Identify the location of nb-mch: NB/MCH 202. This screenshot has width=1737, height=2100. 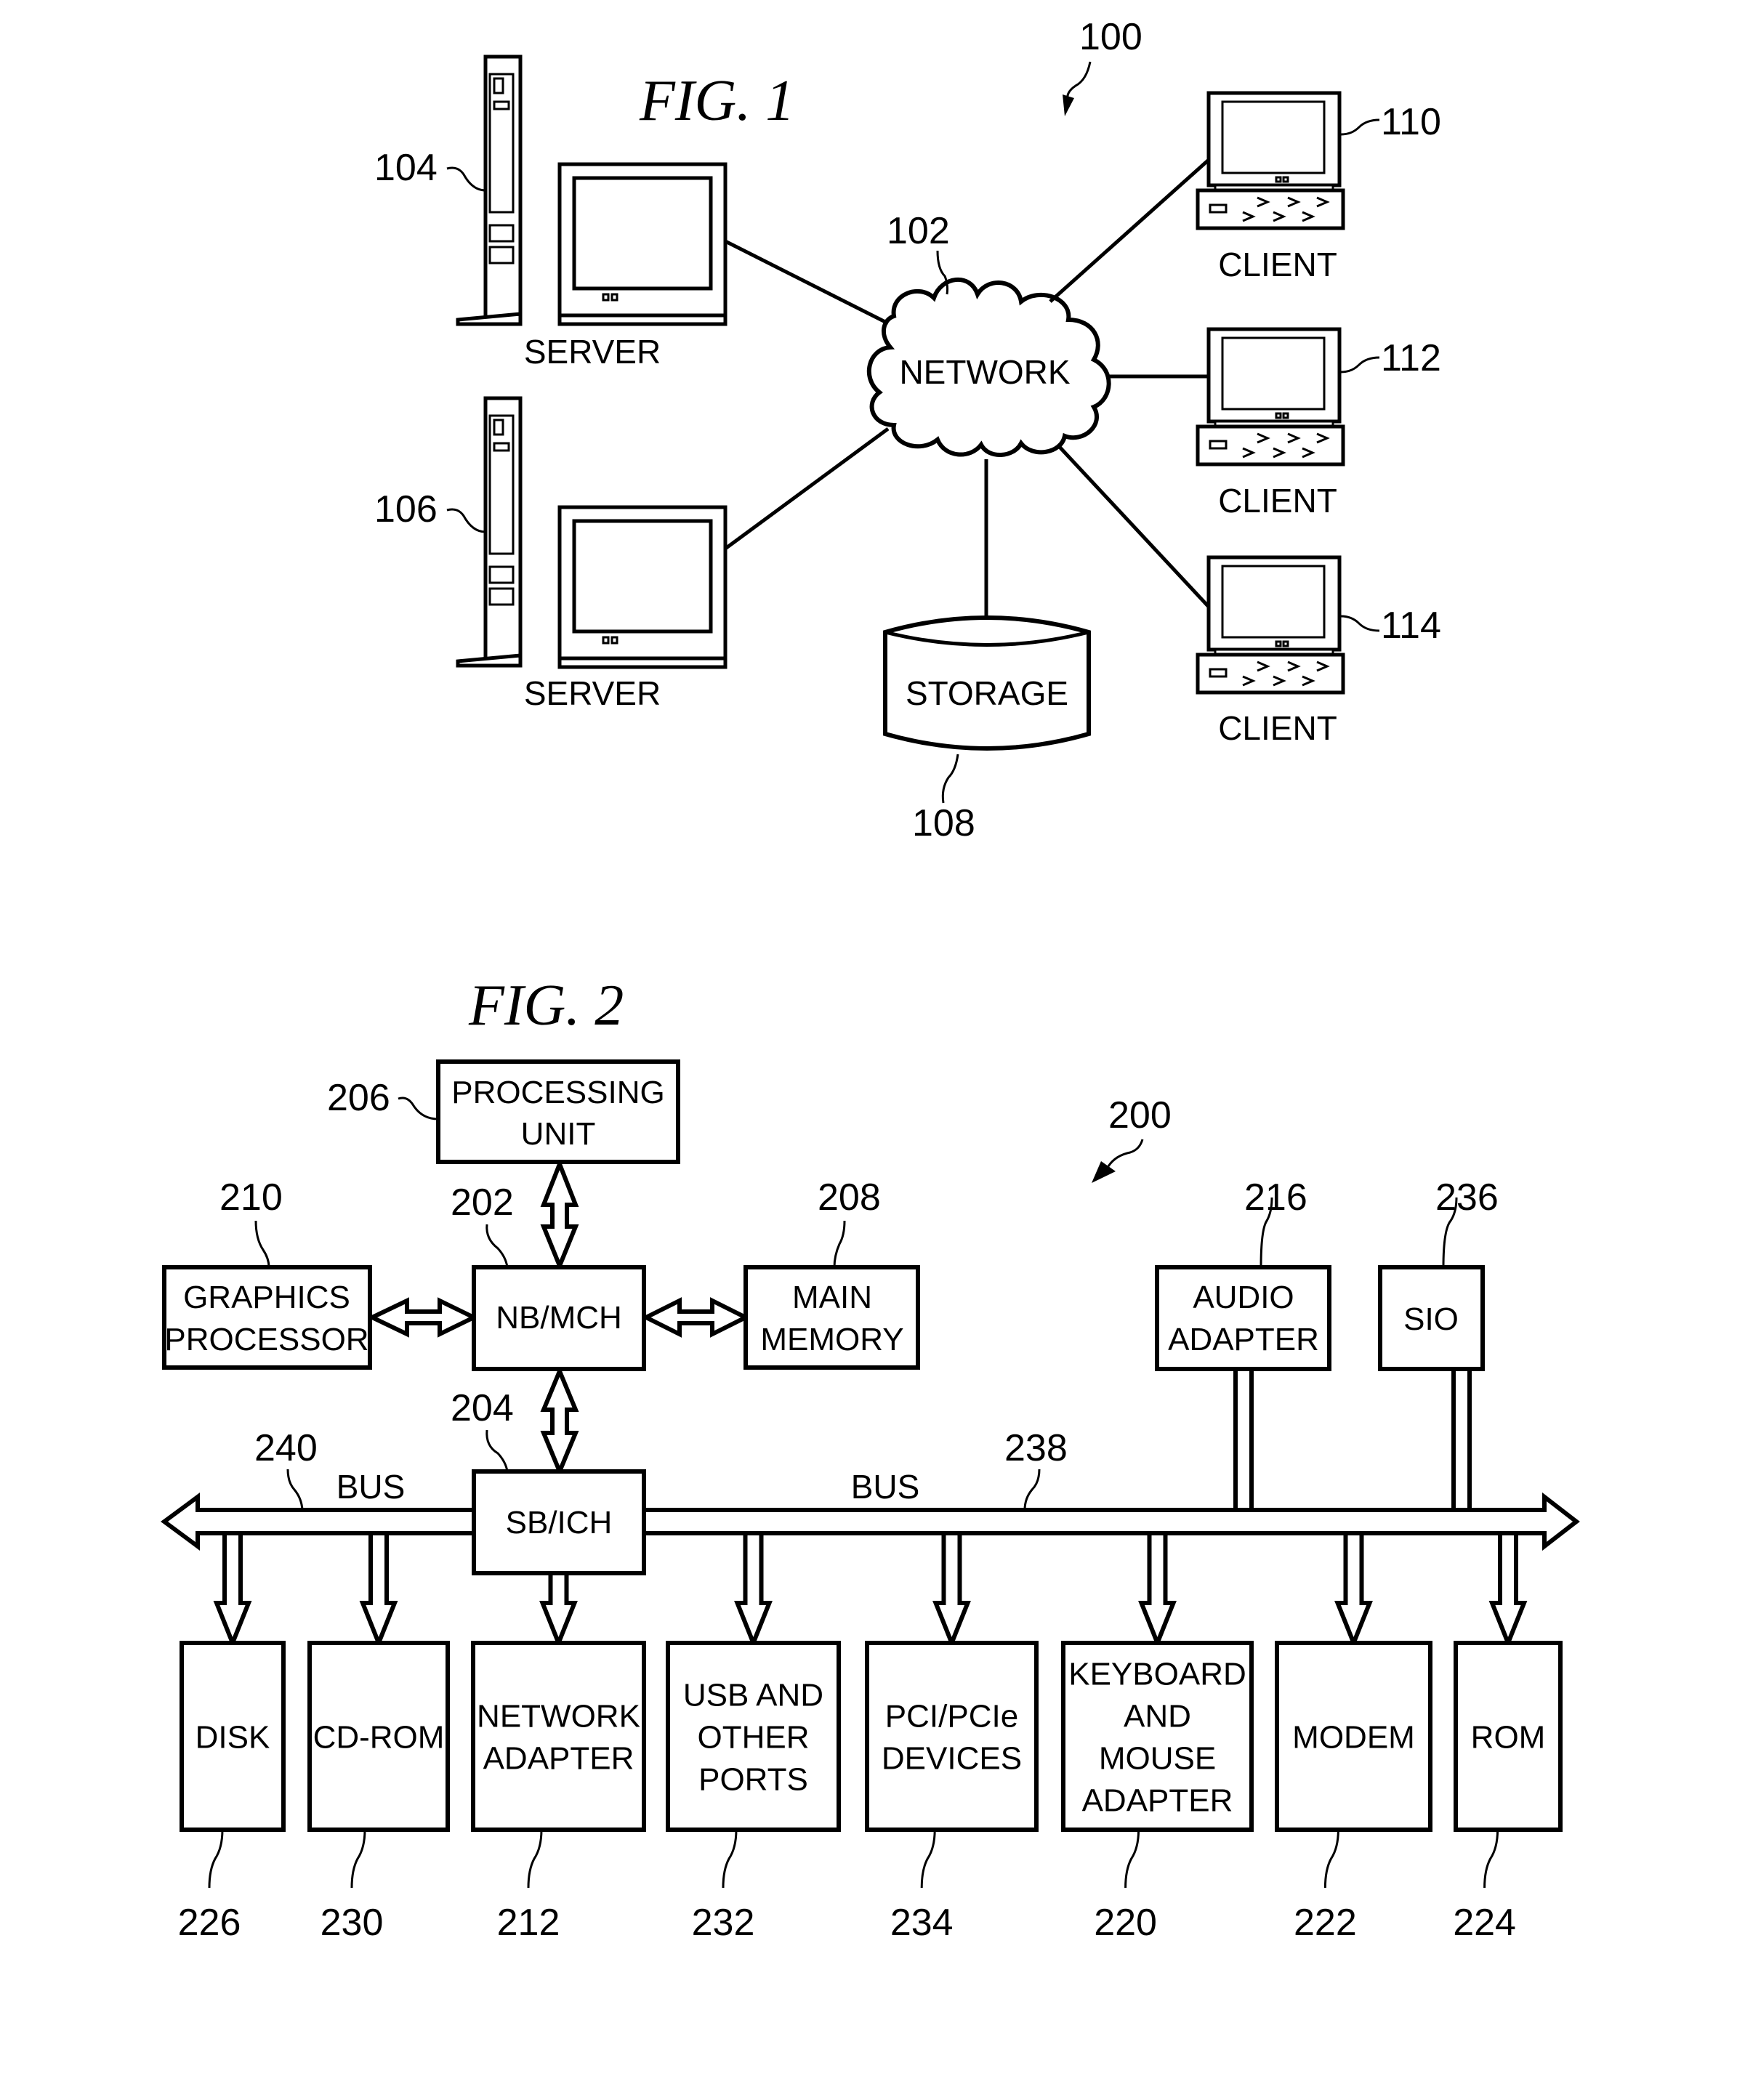
(548, 1276).